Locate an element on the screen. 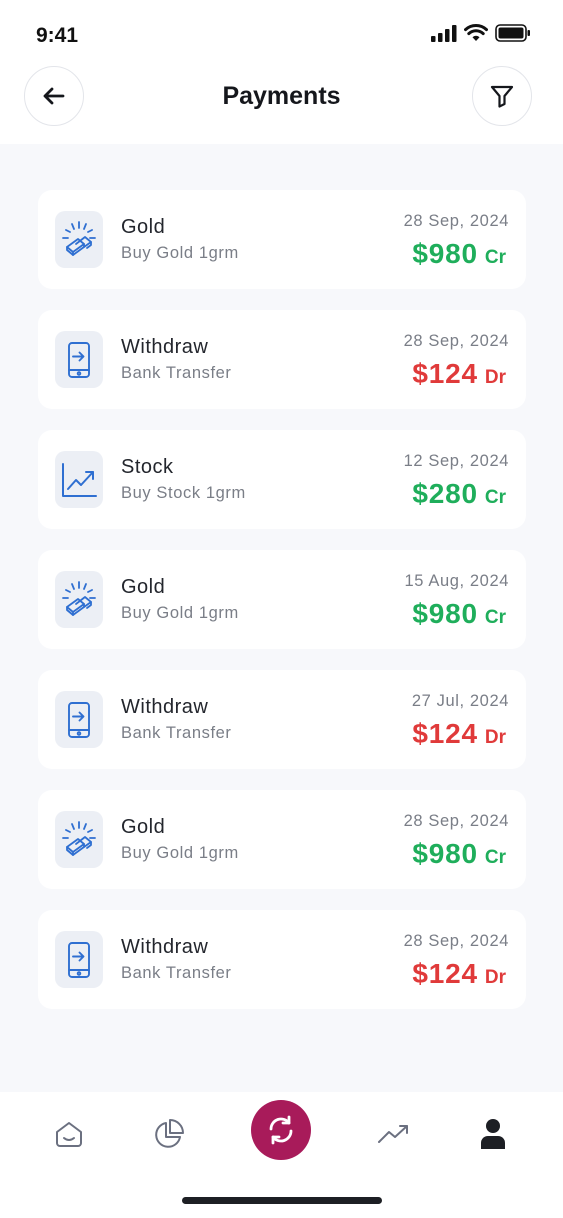 The height and width of the screenshot is (1218, 563). battery-icon is located at coordinates (512, 33).